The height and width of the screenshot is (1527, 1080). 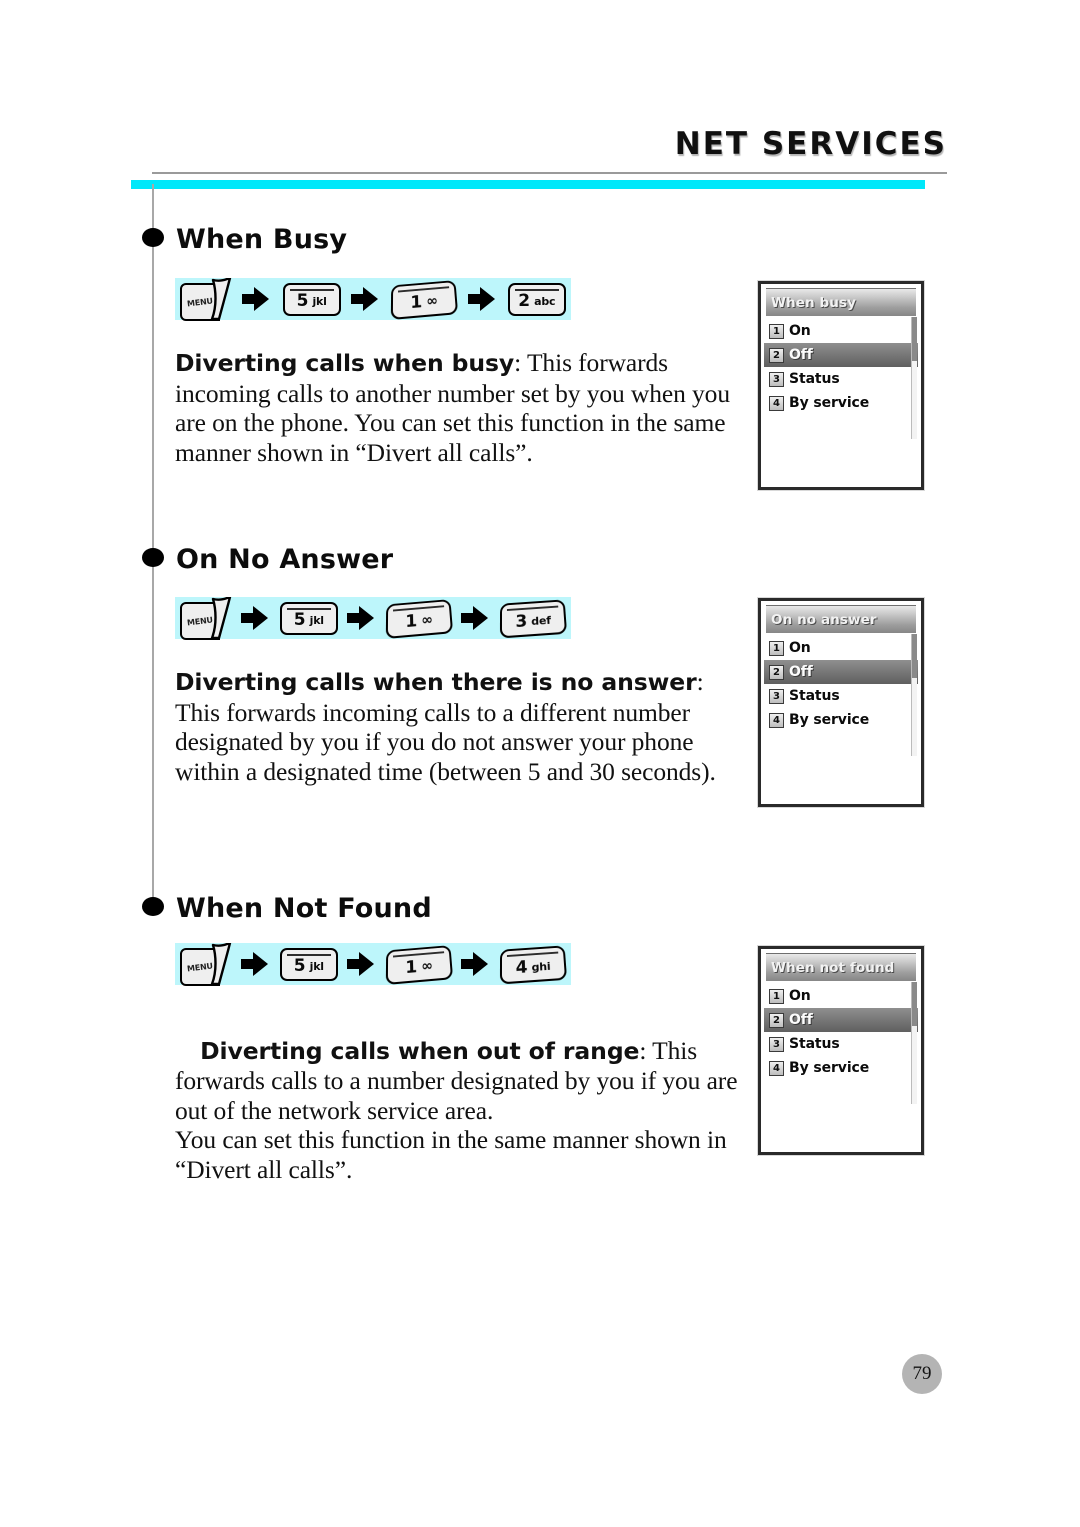 What do you see at coordinates (545, 301) in the screenshot?
I see `key-letters: abc` at bounding box center [545, 301].